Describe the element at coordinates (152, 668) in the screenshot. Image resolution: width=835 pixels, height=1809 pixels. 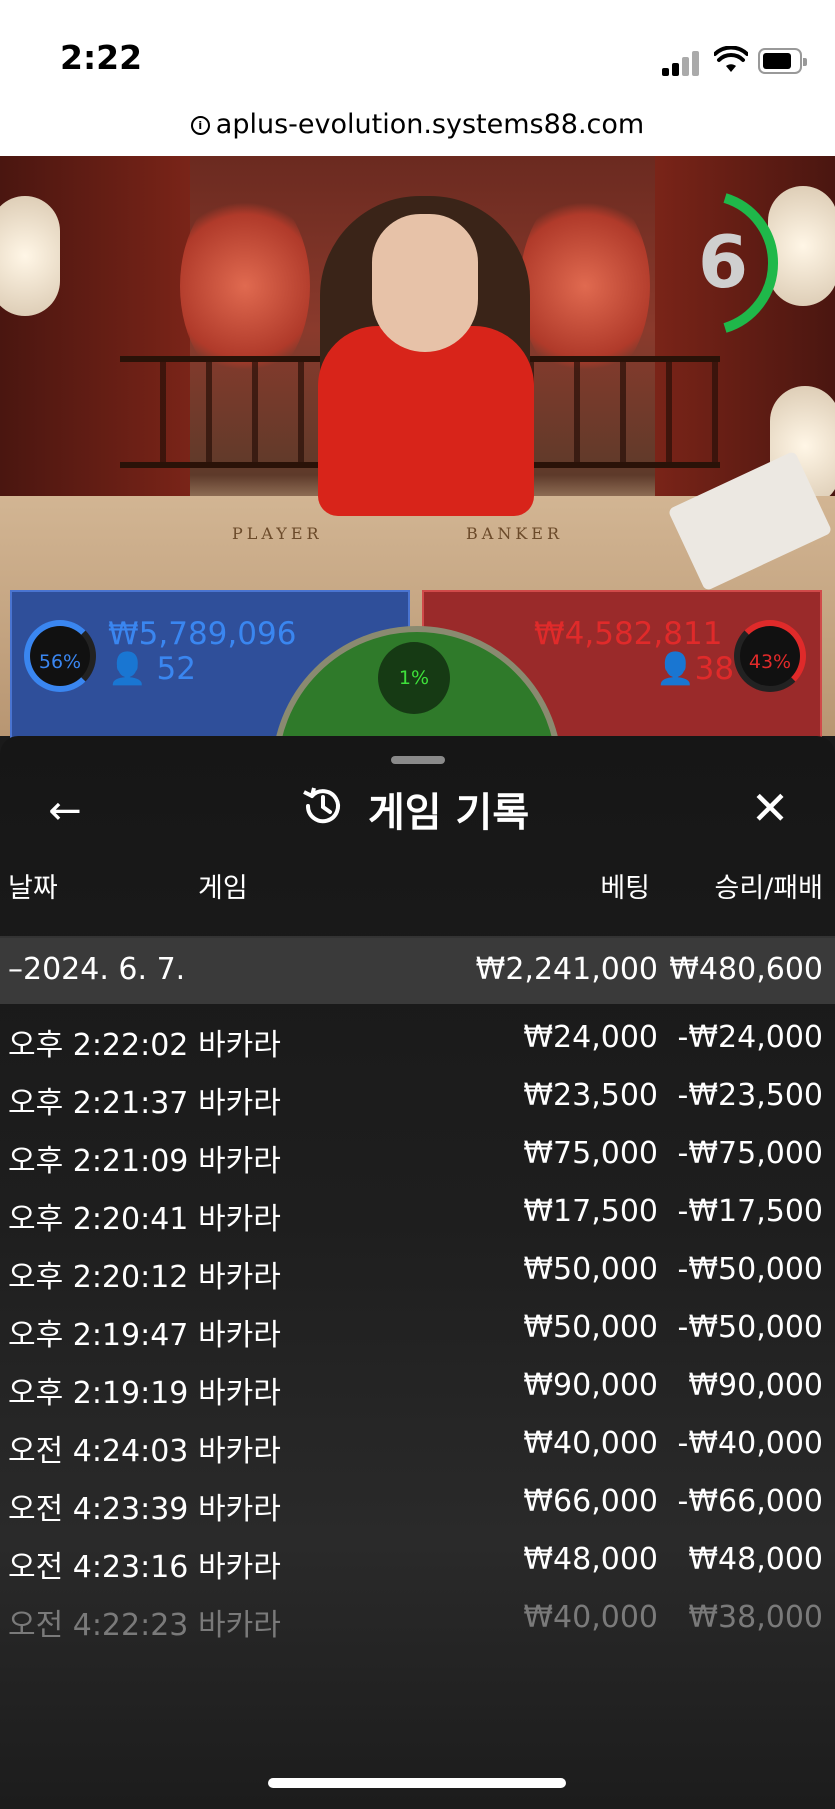
I see `player-count-row: 👤 52` at that location.